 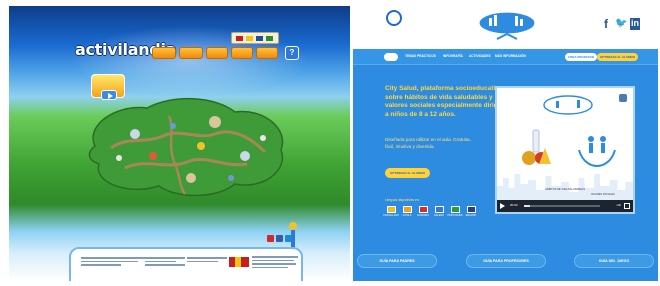 I want to click on play-icon, so click(x=502, y=206).